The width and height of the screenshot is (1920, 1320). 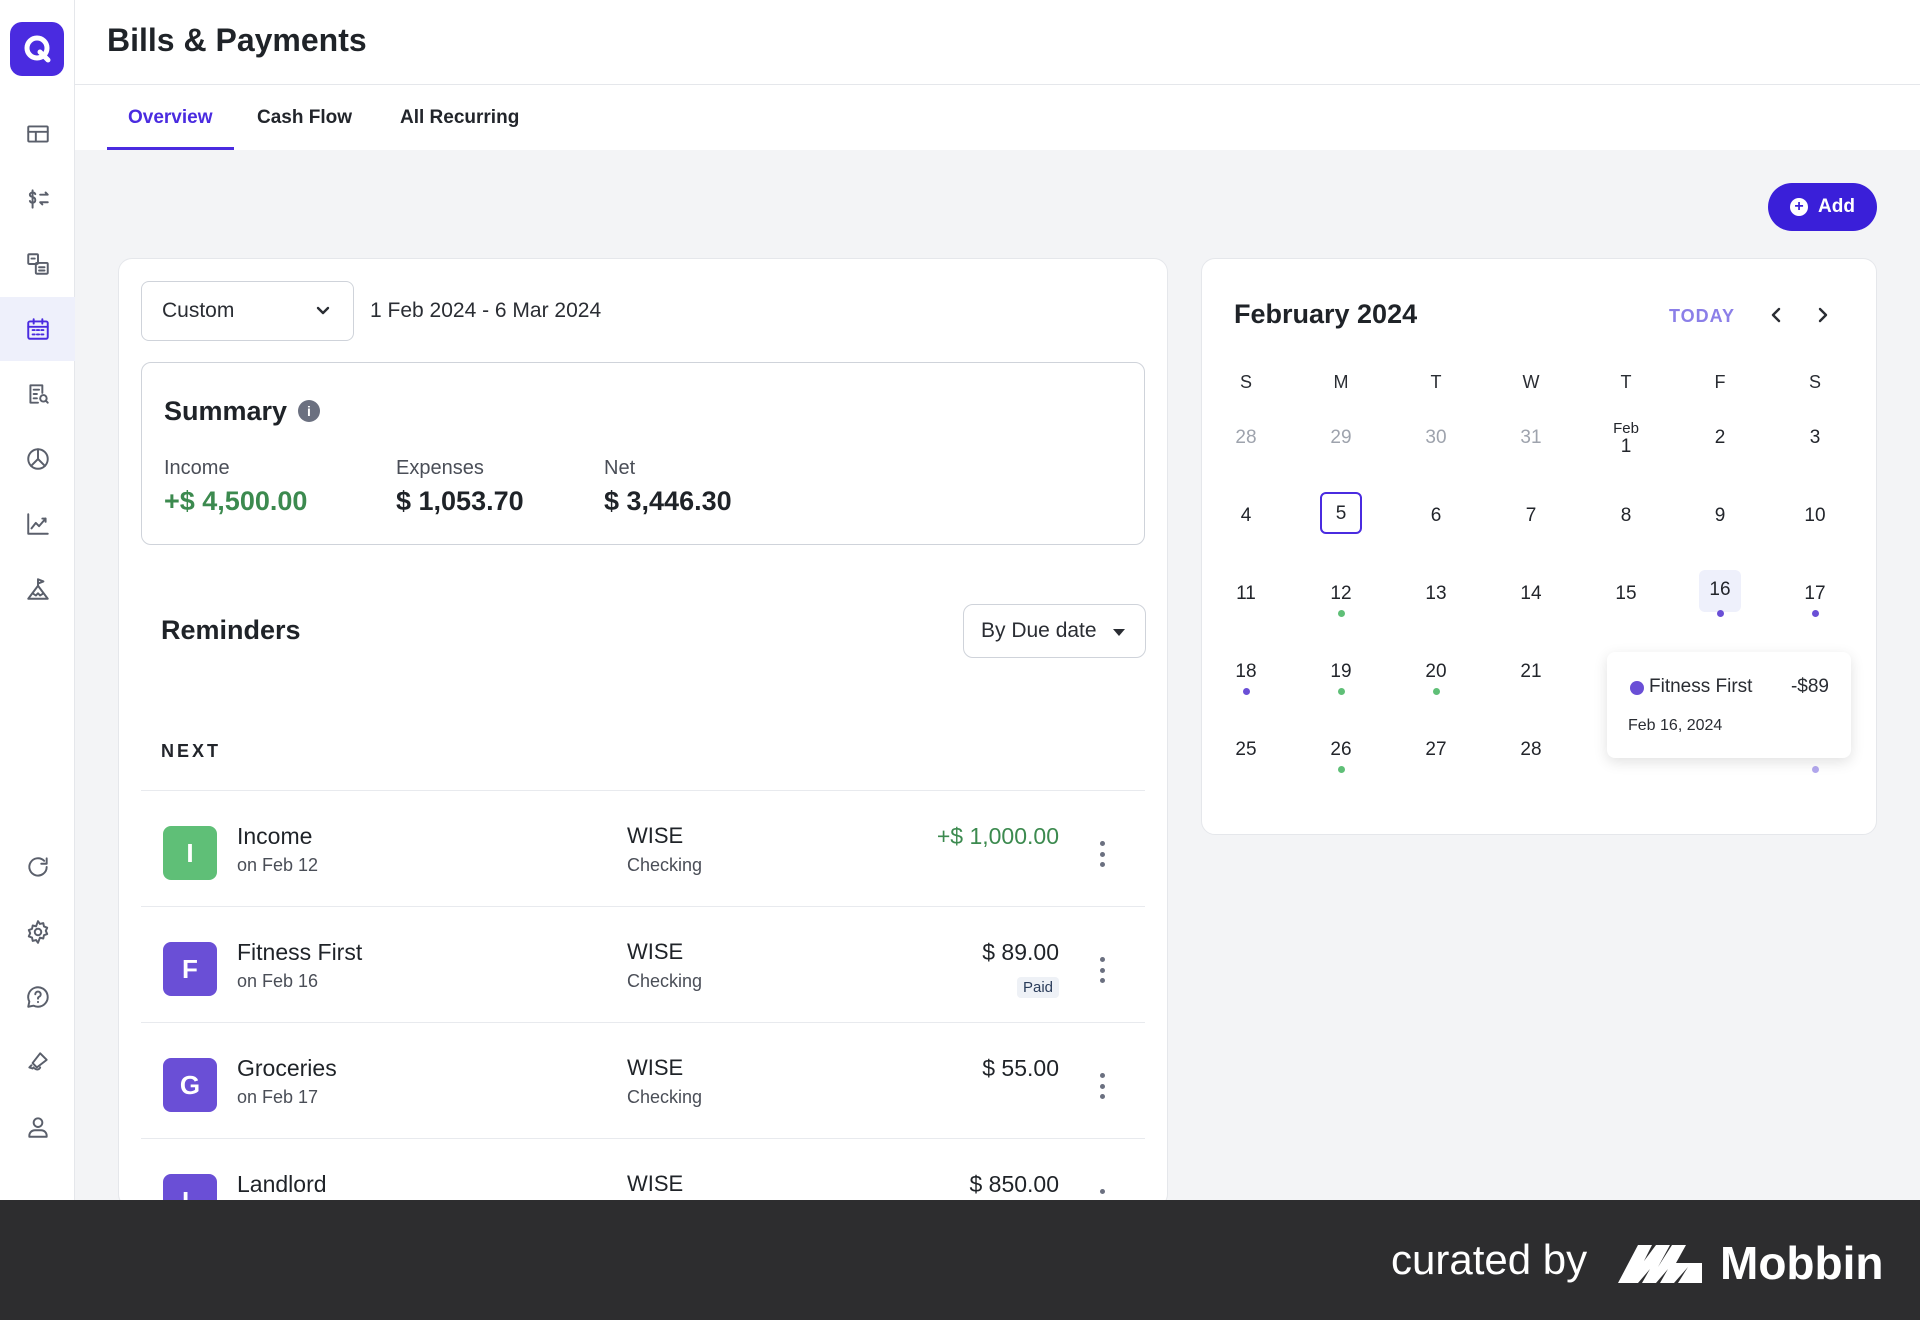 What do you see at coordinates (997, 836) in the screenshot?
I see `reminder-amount: +$ 1,000.00` at bounding box center [997, 836].